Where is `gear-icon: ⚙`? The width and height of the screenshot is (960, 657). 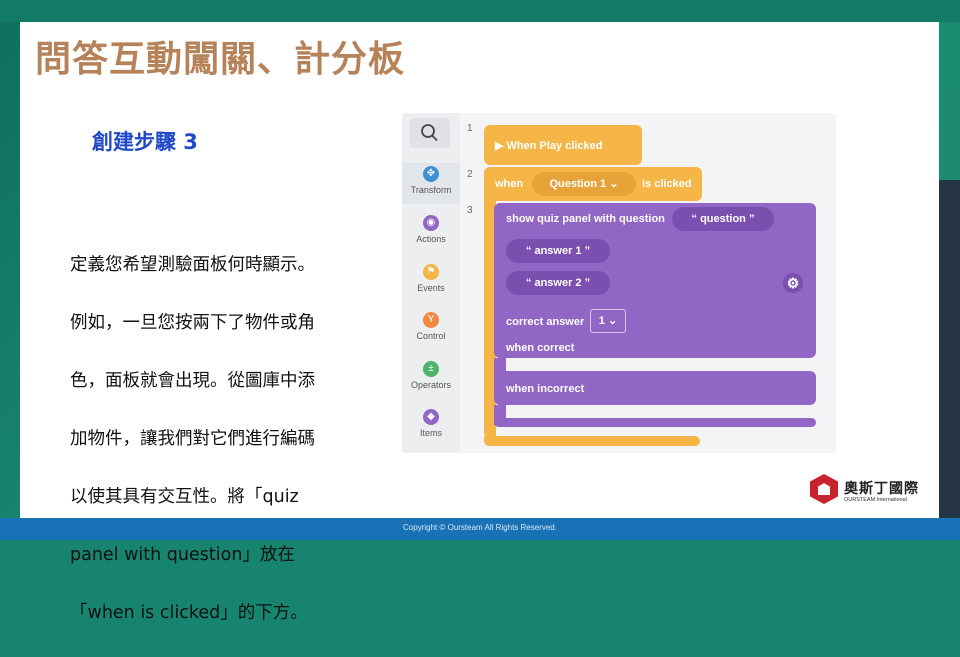
gear-icon: ⚙ is located at coordinates (793, 283).